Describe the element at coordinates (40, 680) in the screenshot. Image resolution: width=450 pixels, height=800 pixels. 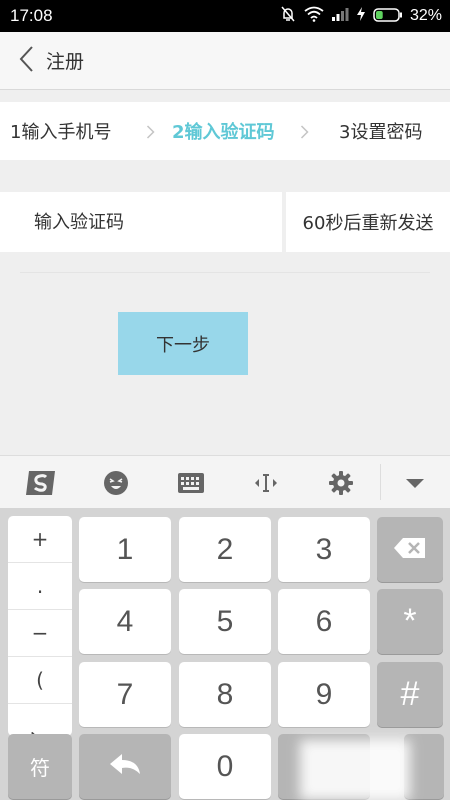
I see `symbol-key: (` at that location.